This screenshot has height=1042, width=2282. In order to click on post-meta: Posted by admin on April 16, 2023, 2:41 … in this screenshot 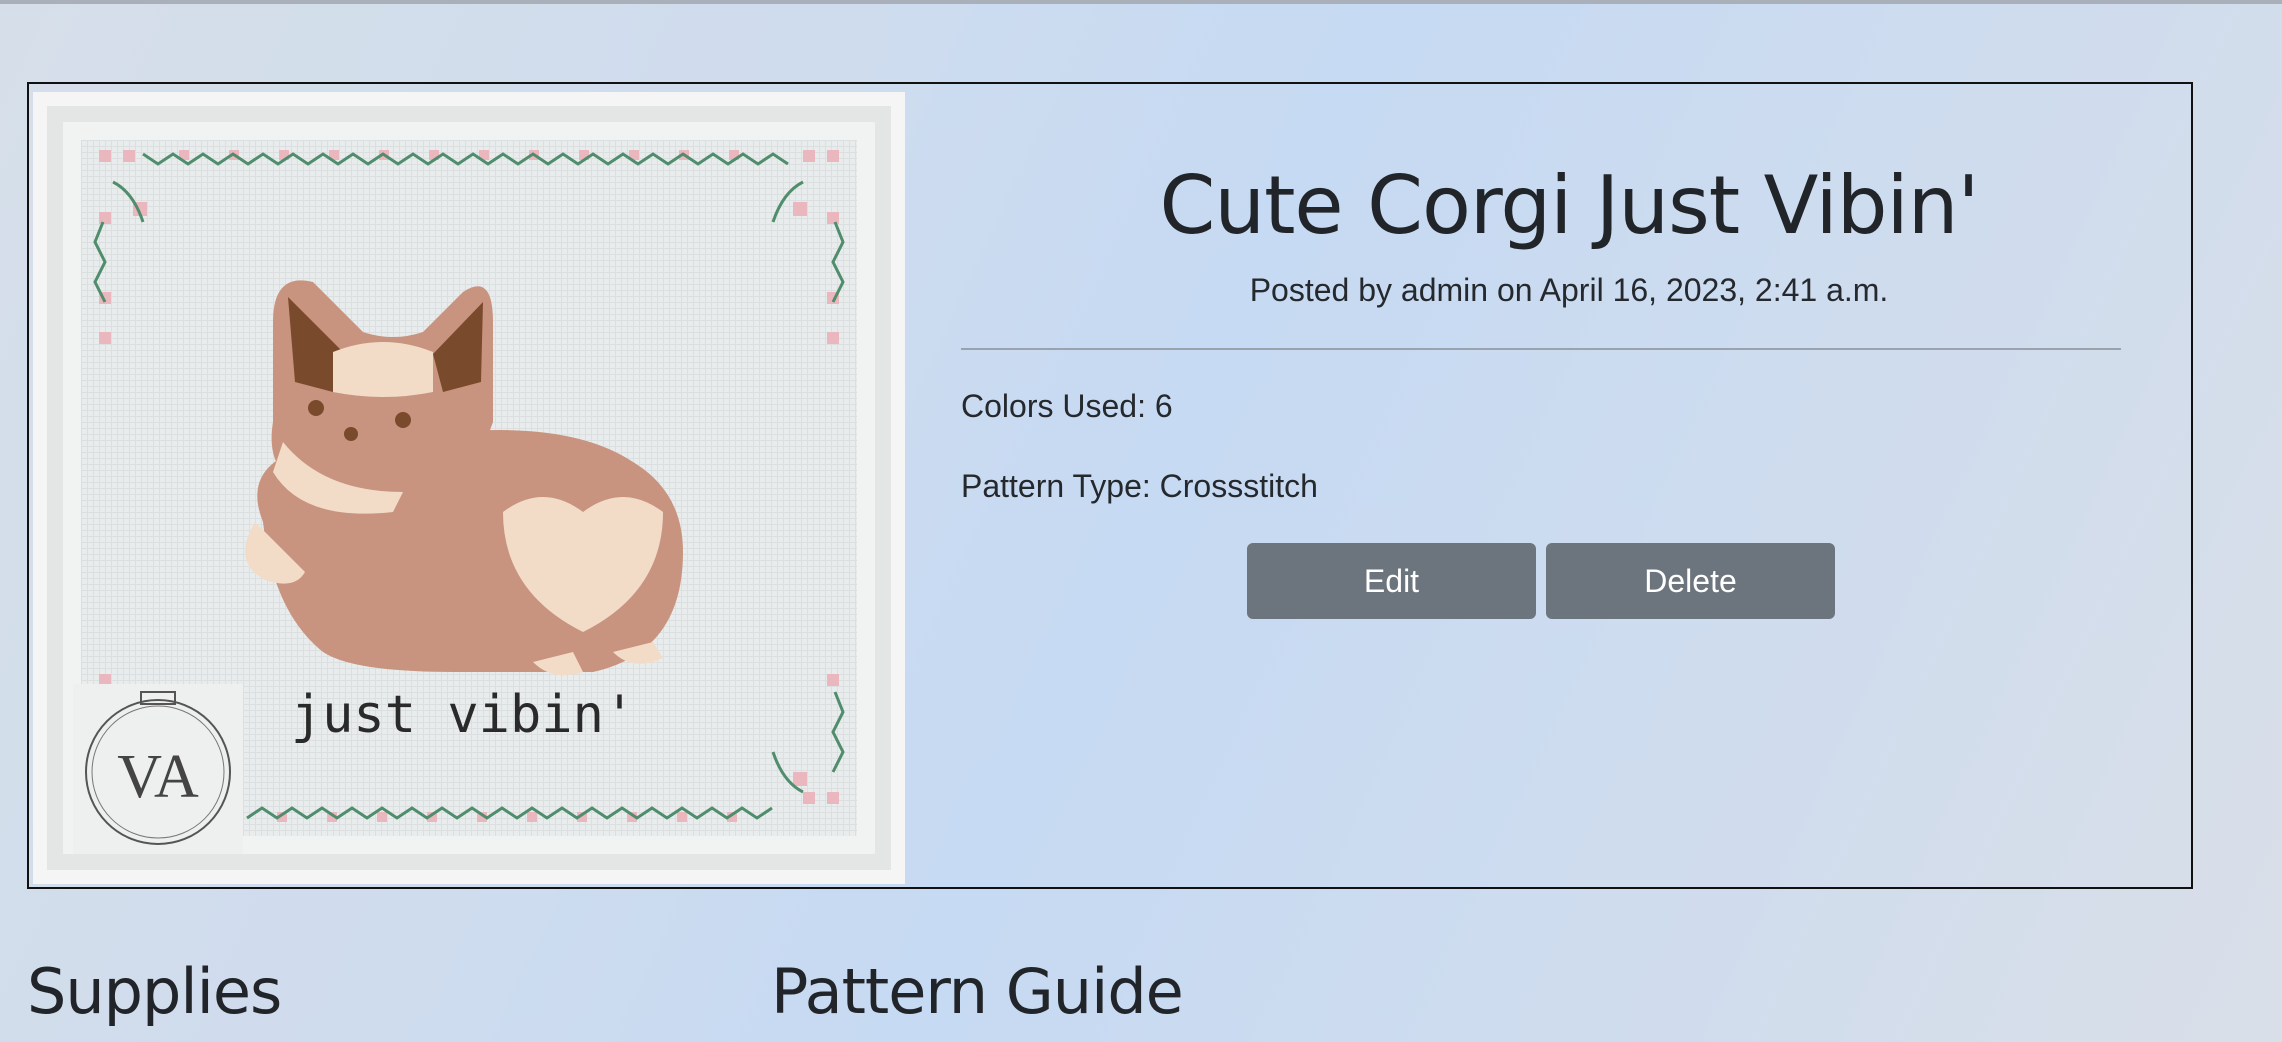, I will do `click(1569, 290)`.